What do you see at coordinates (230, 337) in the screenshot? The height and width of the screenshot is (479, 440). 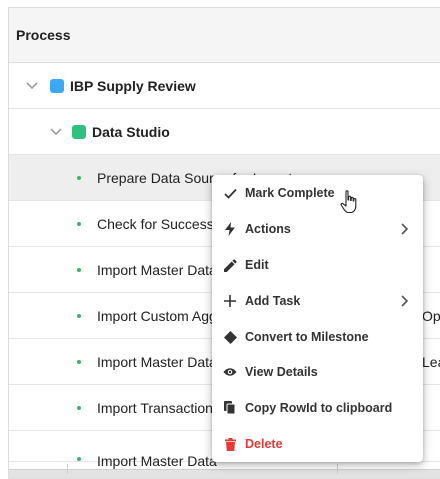 I see `diamond-icon` at bounding box center [230, 337].